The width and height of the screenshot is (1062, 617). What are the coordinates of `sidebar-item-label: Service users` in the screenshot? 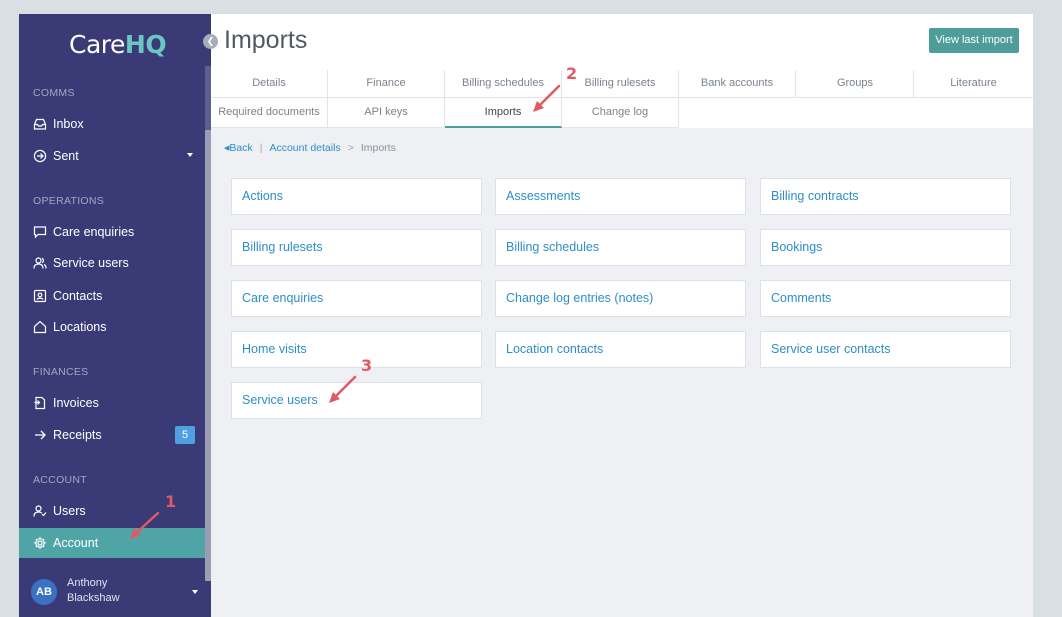 It's located at (91, 263).